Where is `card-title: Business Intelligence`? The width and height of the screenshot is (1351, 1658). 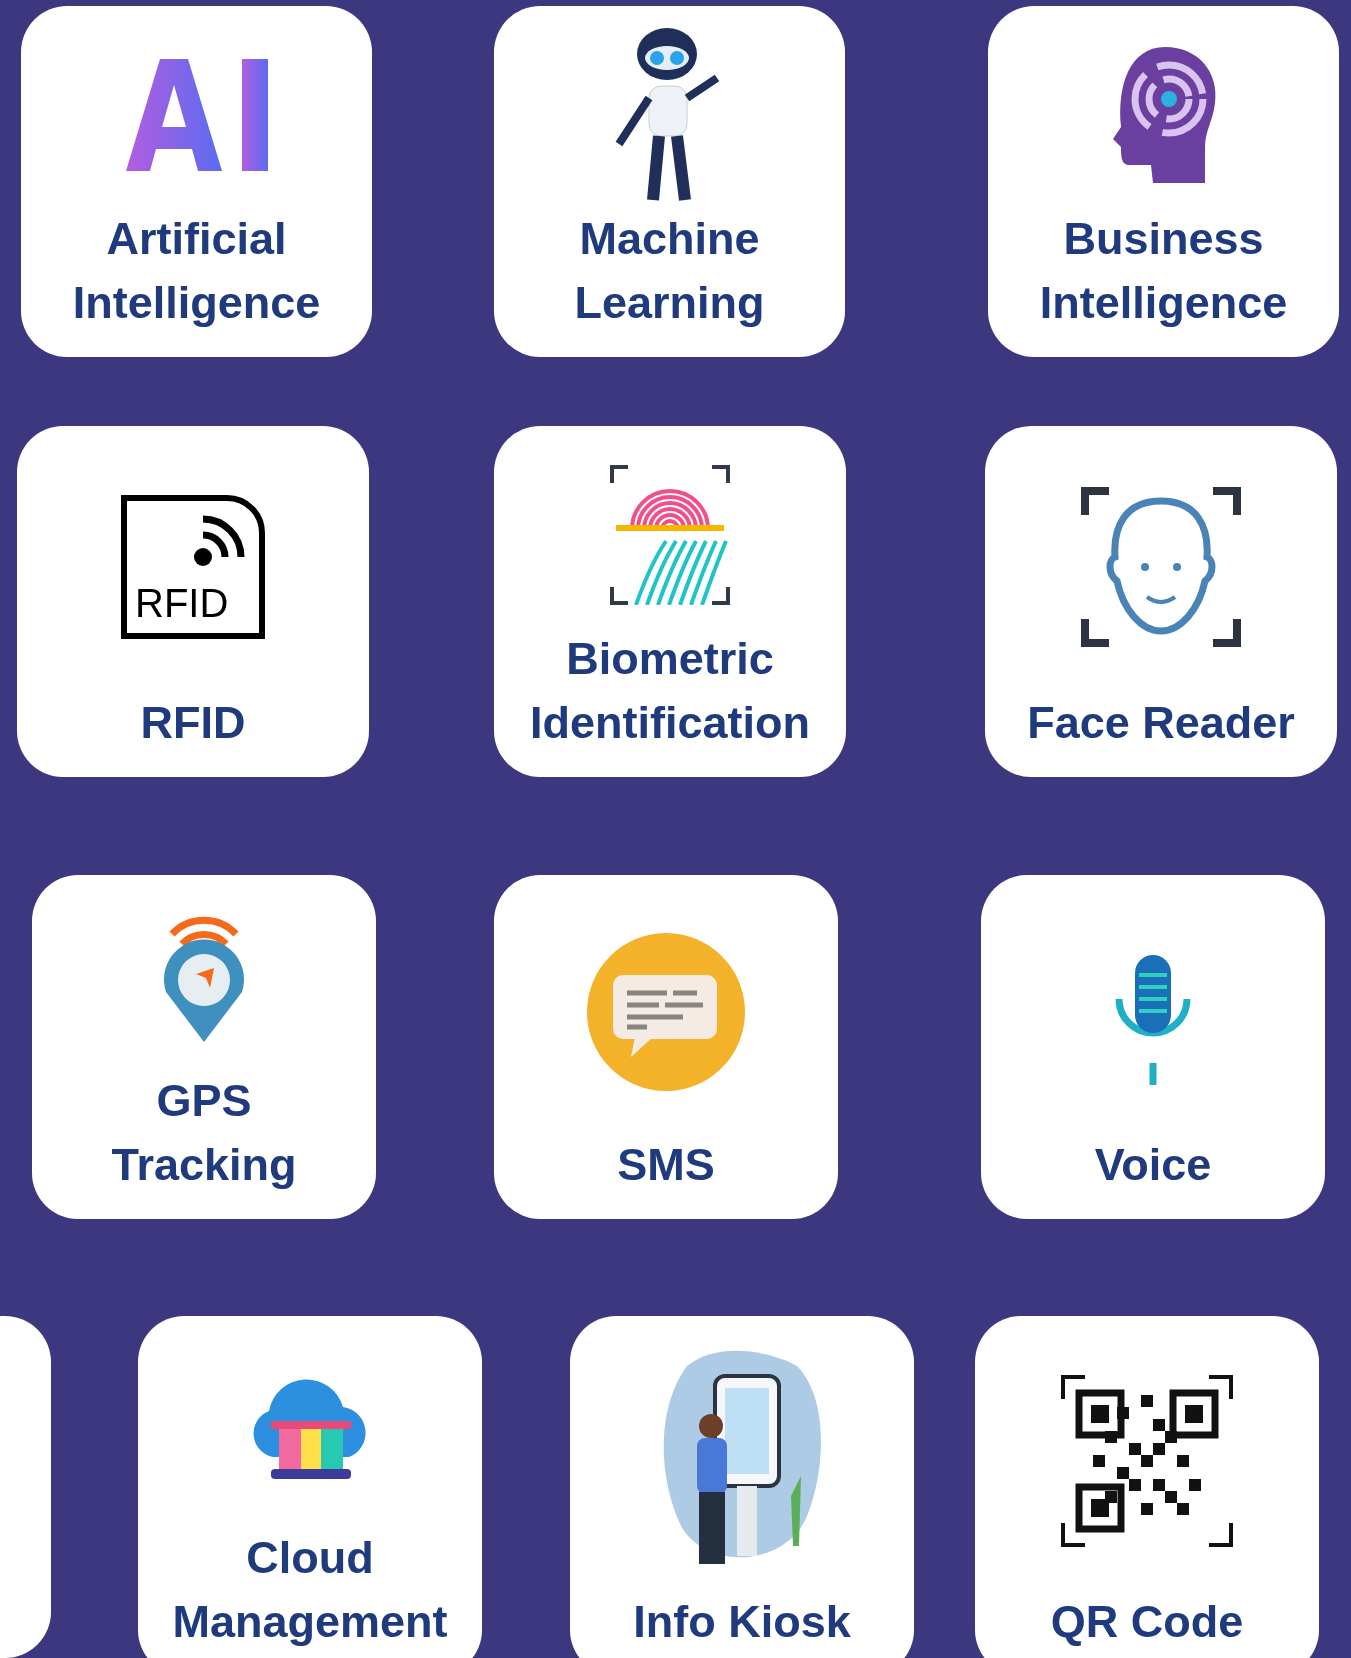
card-title: Business Intelligence is located at coordinates (1163, 271).